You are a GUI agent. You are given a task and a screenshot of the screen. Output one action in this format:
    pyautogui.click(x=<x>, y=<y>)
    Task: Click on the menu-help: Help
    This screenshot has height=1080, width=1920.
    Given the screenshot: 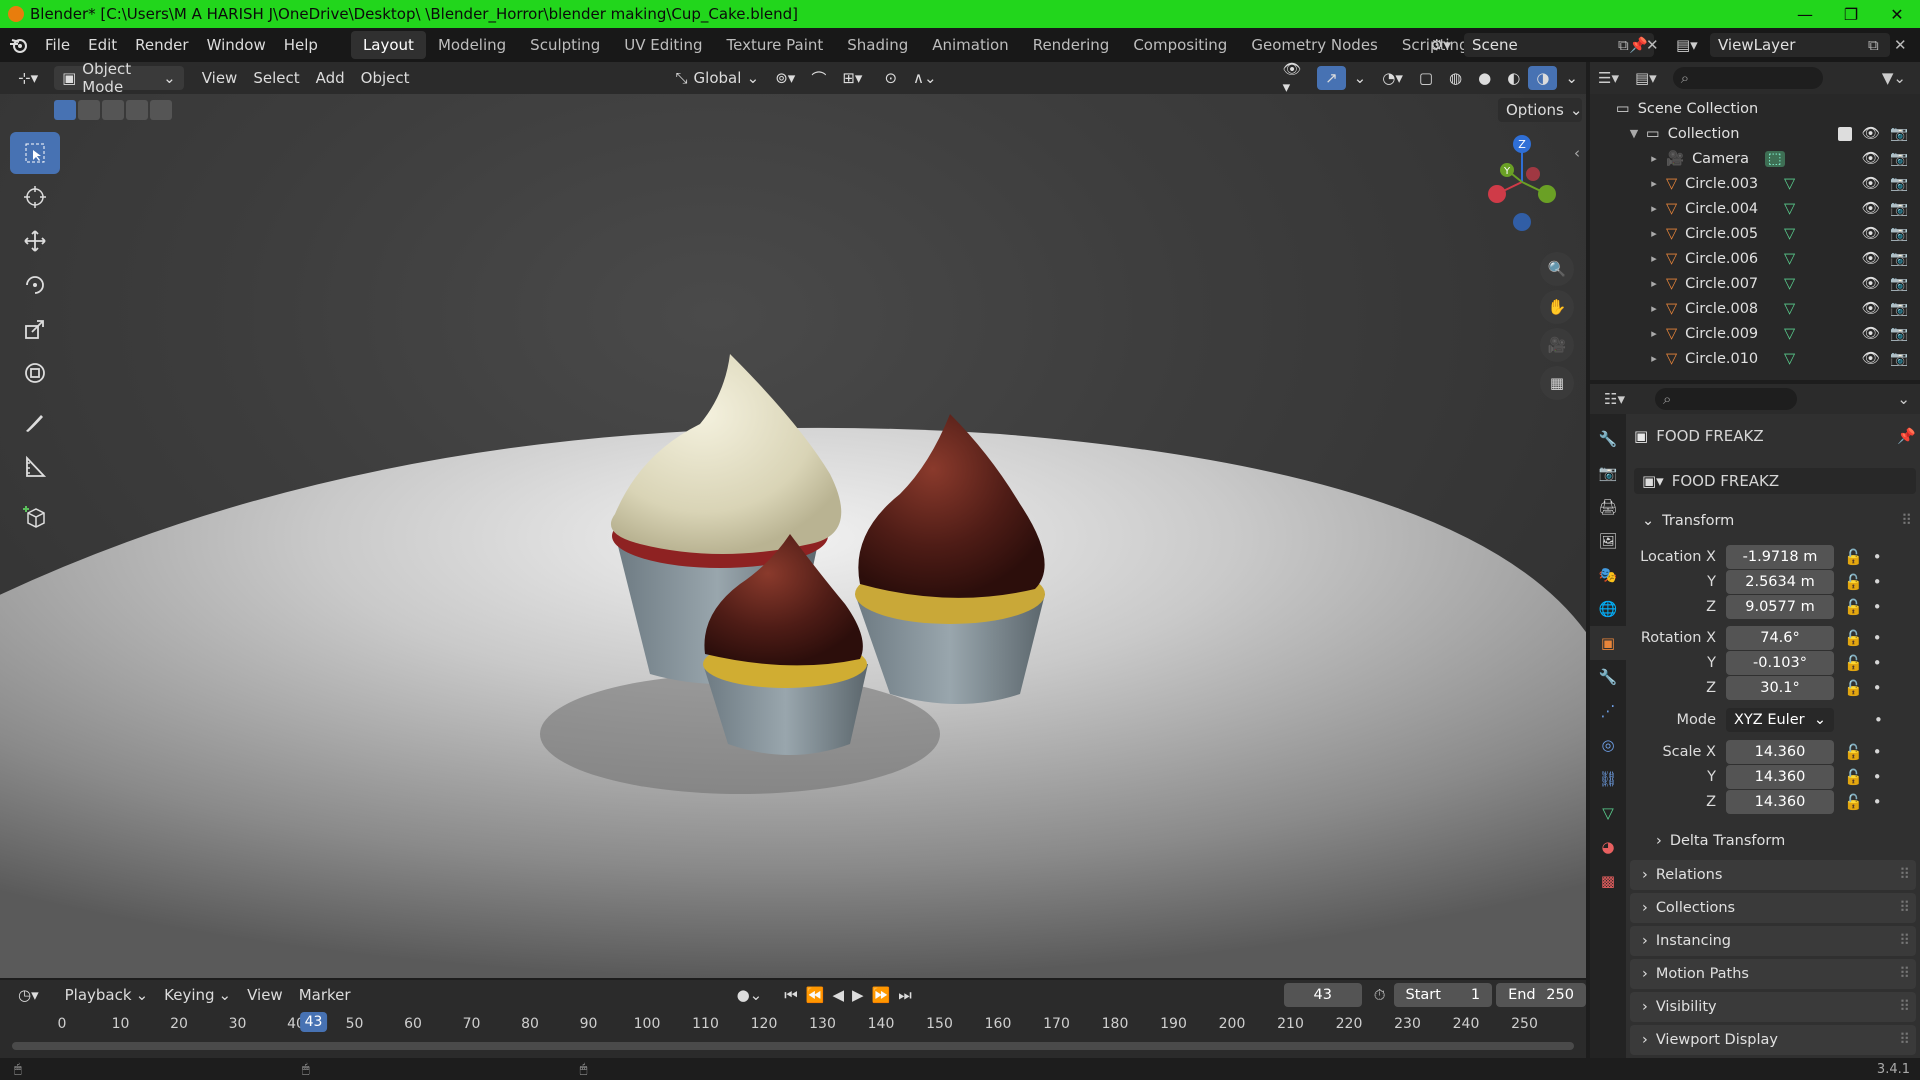 What is the action you would take?
    pyautogui.click(x=301, y=45)
    